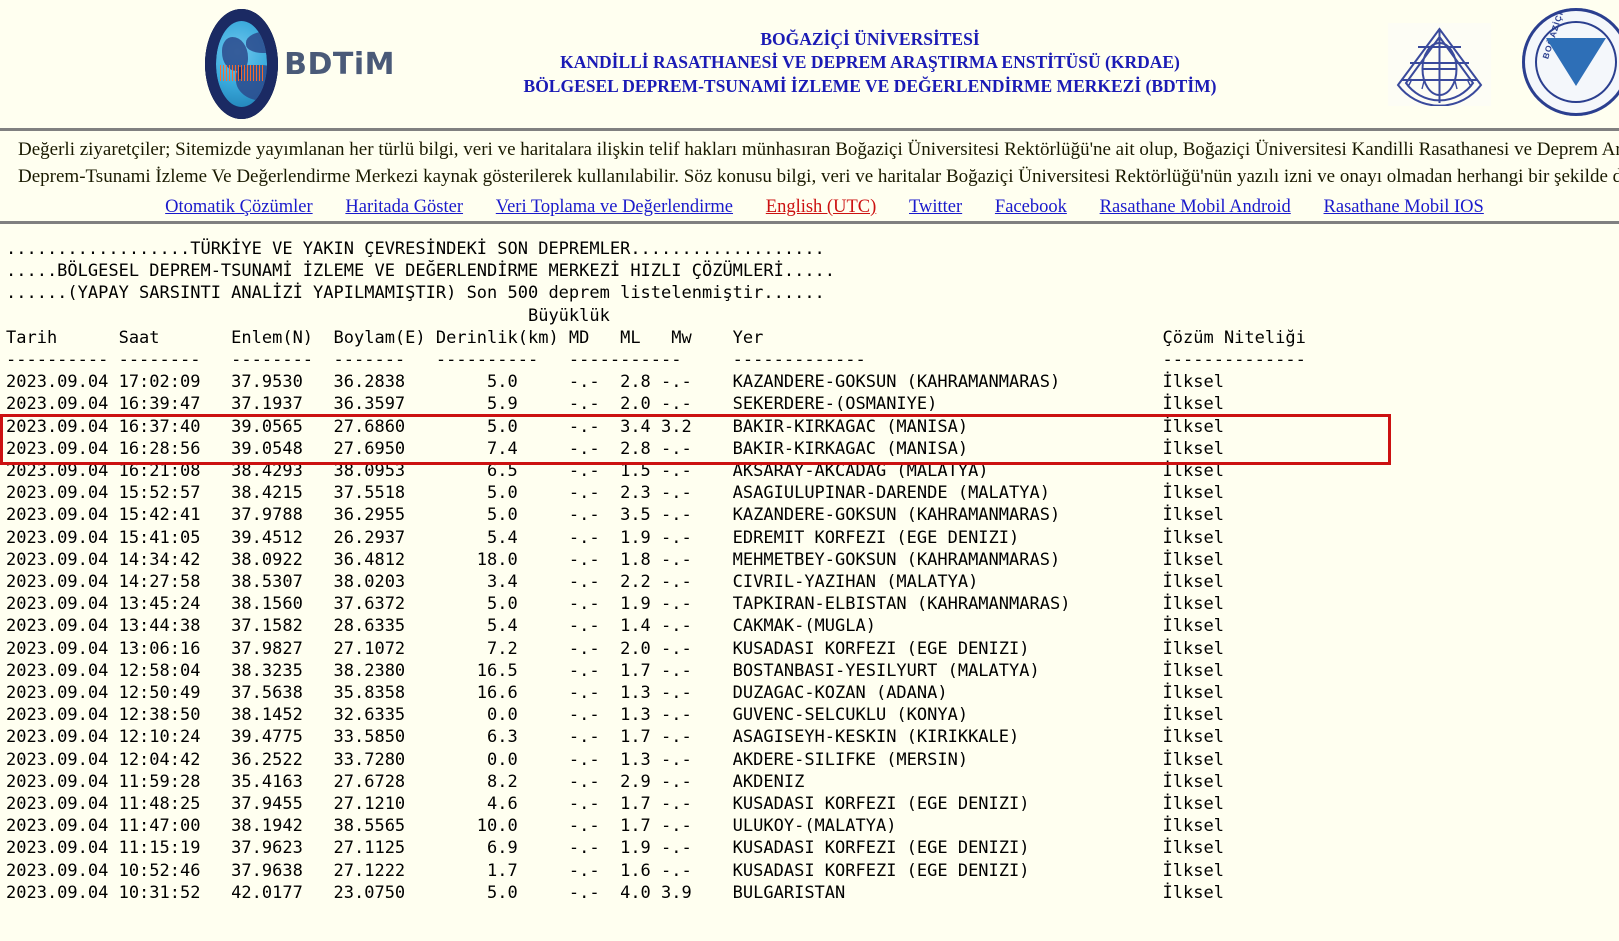 The width and height of the screenshot is (1619, 941). I want to click on nav-link-veri-toplama: Veri Toplama ve Değerlendirme, so click(614, 207).